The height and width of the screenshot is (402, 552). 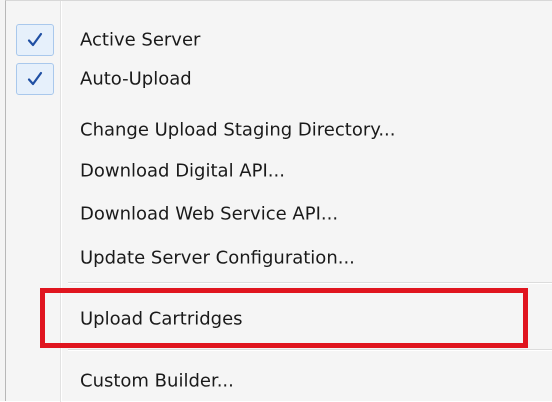 I want to click on menu-item-label: Active Server, so click(x=140, y=40).